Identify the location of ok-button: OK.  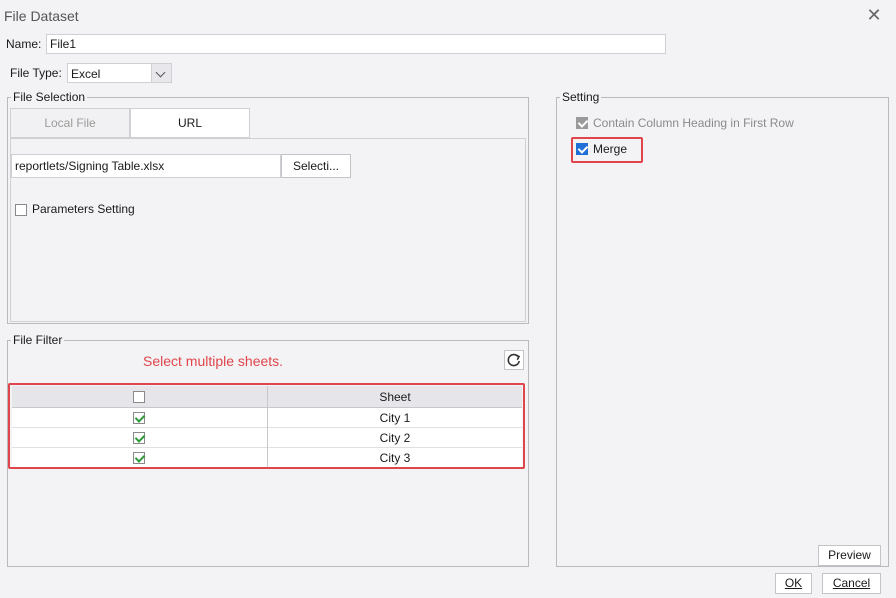
(793, 583).